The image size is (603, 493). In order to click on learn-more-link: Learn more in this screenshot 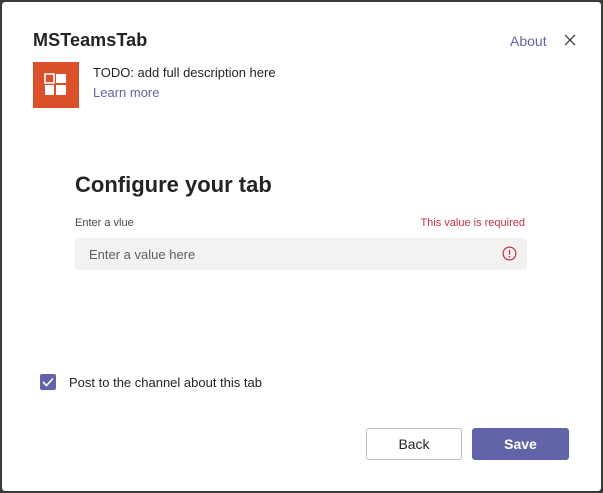, I will do `click(126, 92)`.